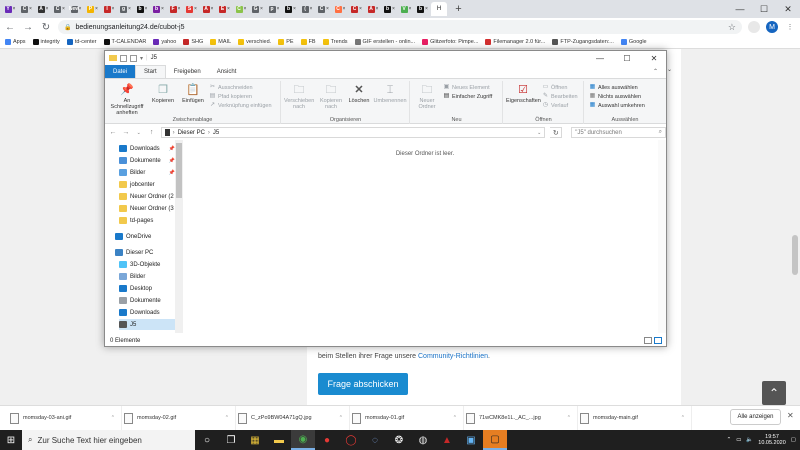 This screenshot has width=800, height=450. Describe the element at coordinates (755, 417) in the screenshot. I see `show-all-downloads-button: Alle anzeigen` at that location.